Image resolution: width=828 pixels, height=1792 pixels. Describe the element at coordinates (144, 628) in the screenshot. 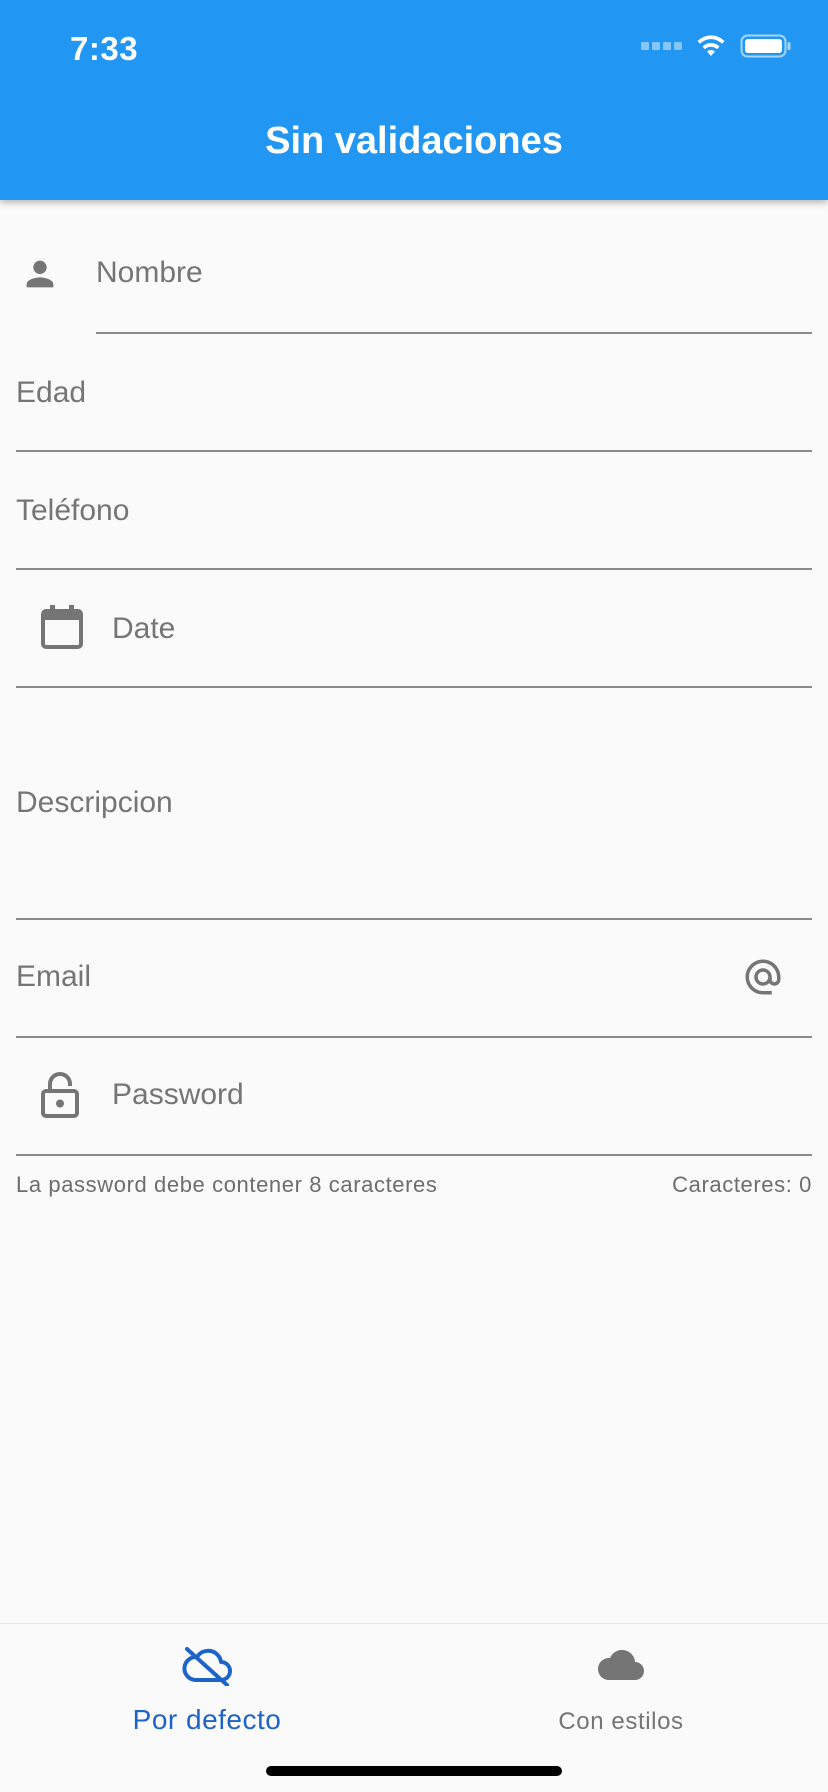

I see `date-label: Date` at that location.